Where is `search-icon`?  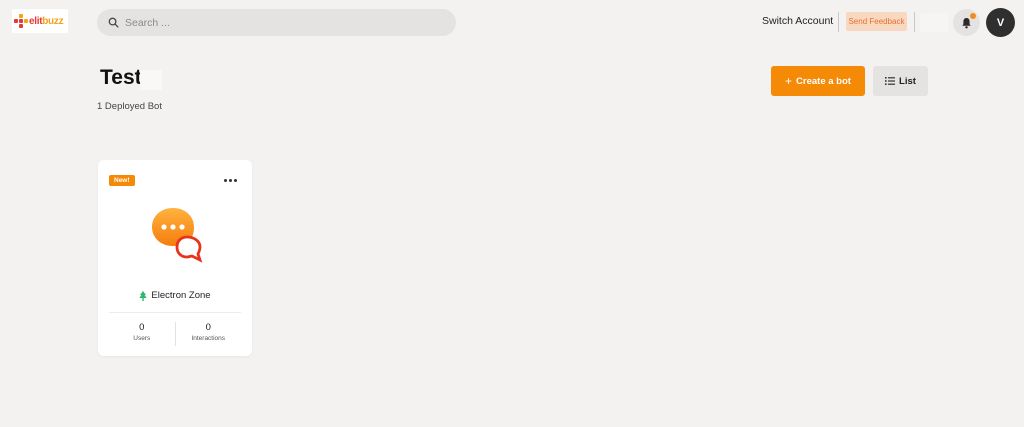
search-icon is located at coordinates (113, 22).